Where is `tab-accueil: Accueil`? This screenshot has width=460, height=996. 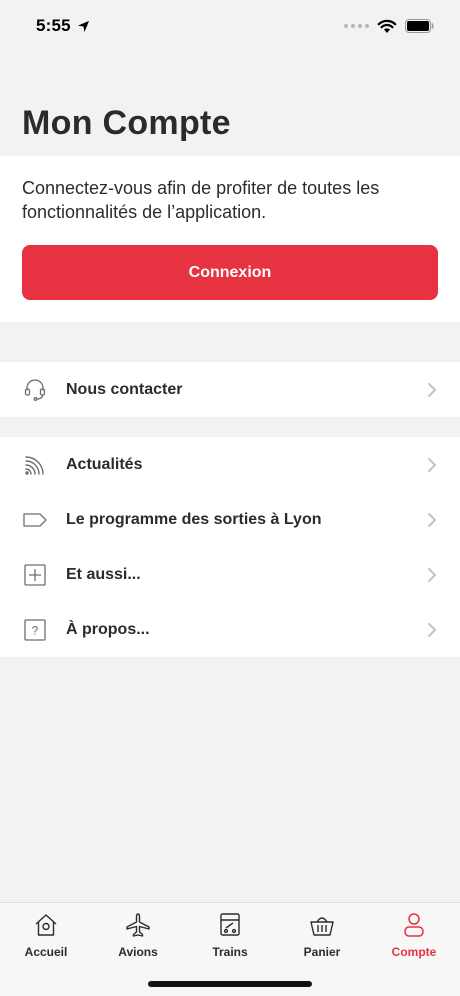 tab-accueil: Accueil is located at coordinates (46, 937).